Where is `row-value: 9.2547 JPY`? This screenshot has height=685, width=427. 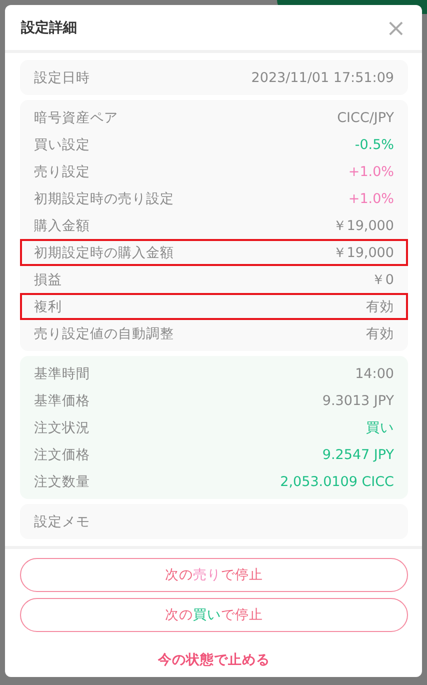 row-value: 9.2547 JPY is located at coordinates (358, 454).